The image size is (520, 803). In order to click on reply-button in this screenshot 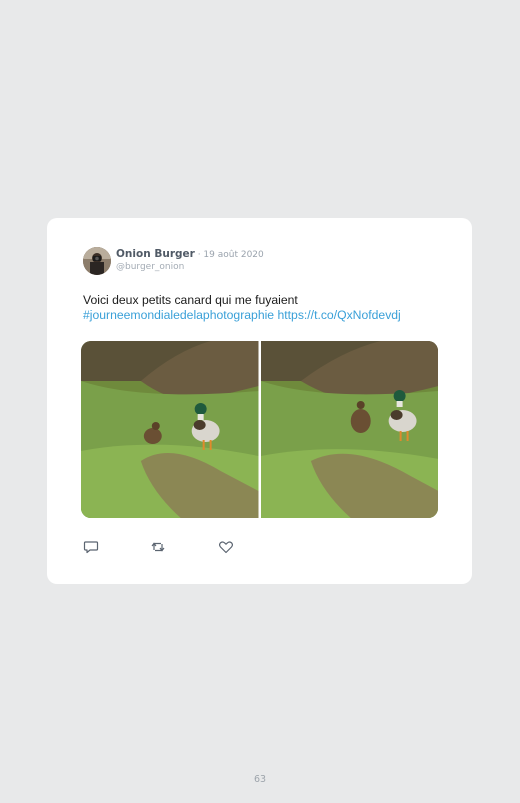, I will do `click(91, 547)`.